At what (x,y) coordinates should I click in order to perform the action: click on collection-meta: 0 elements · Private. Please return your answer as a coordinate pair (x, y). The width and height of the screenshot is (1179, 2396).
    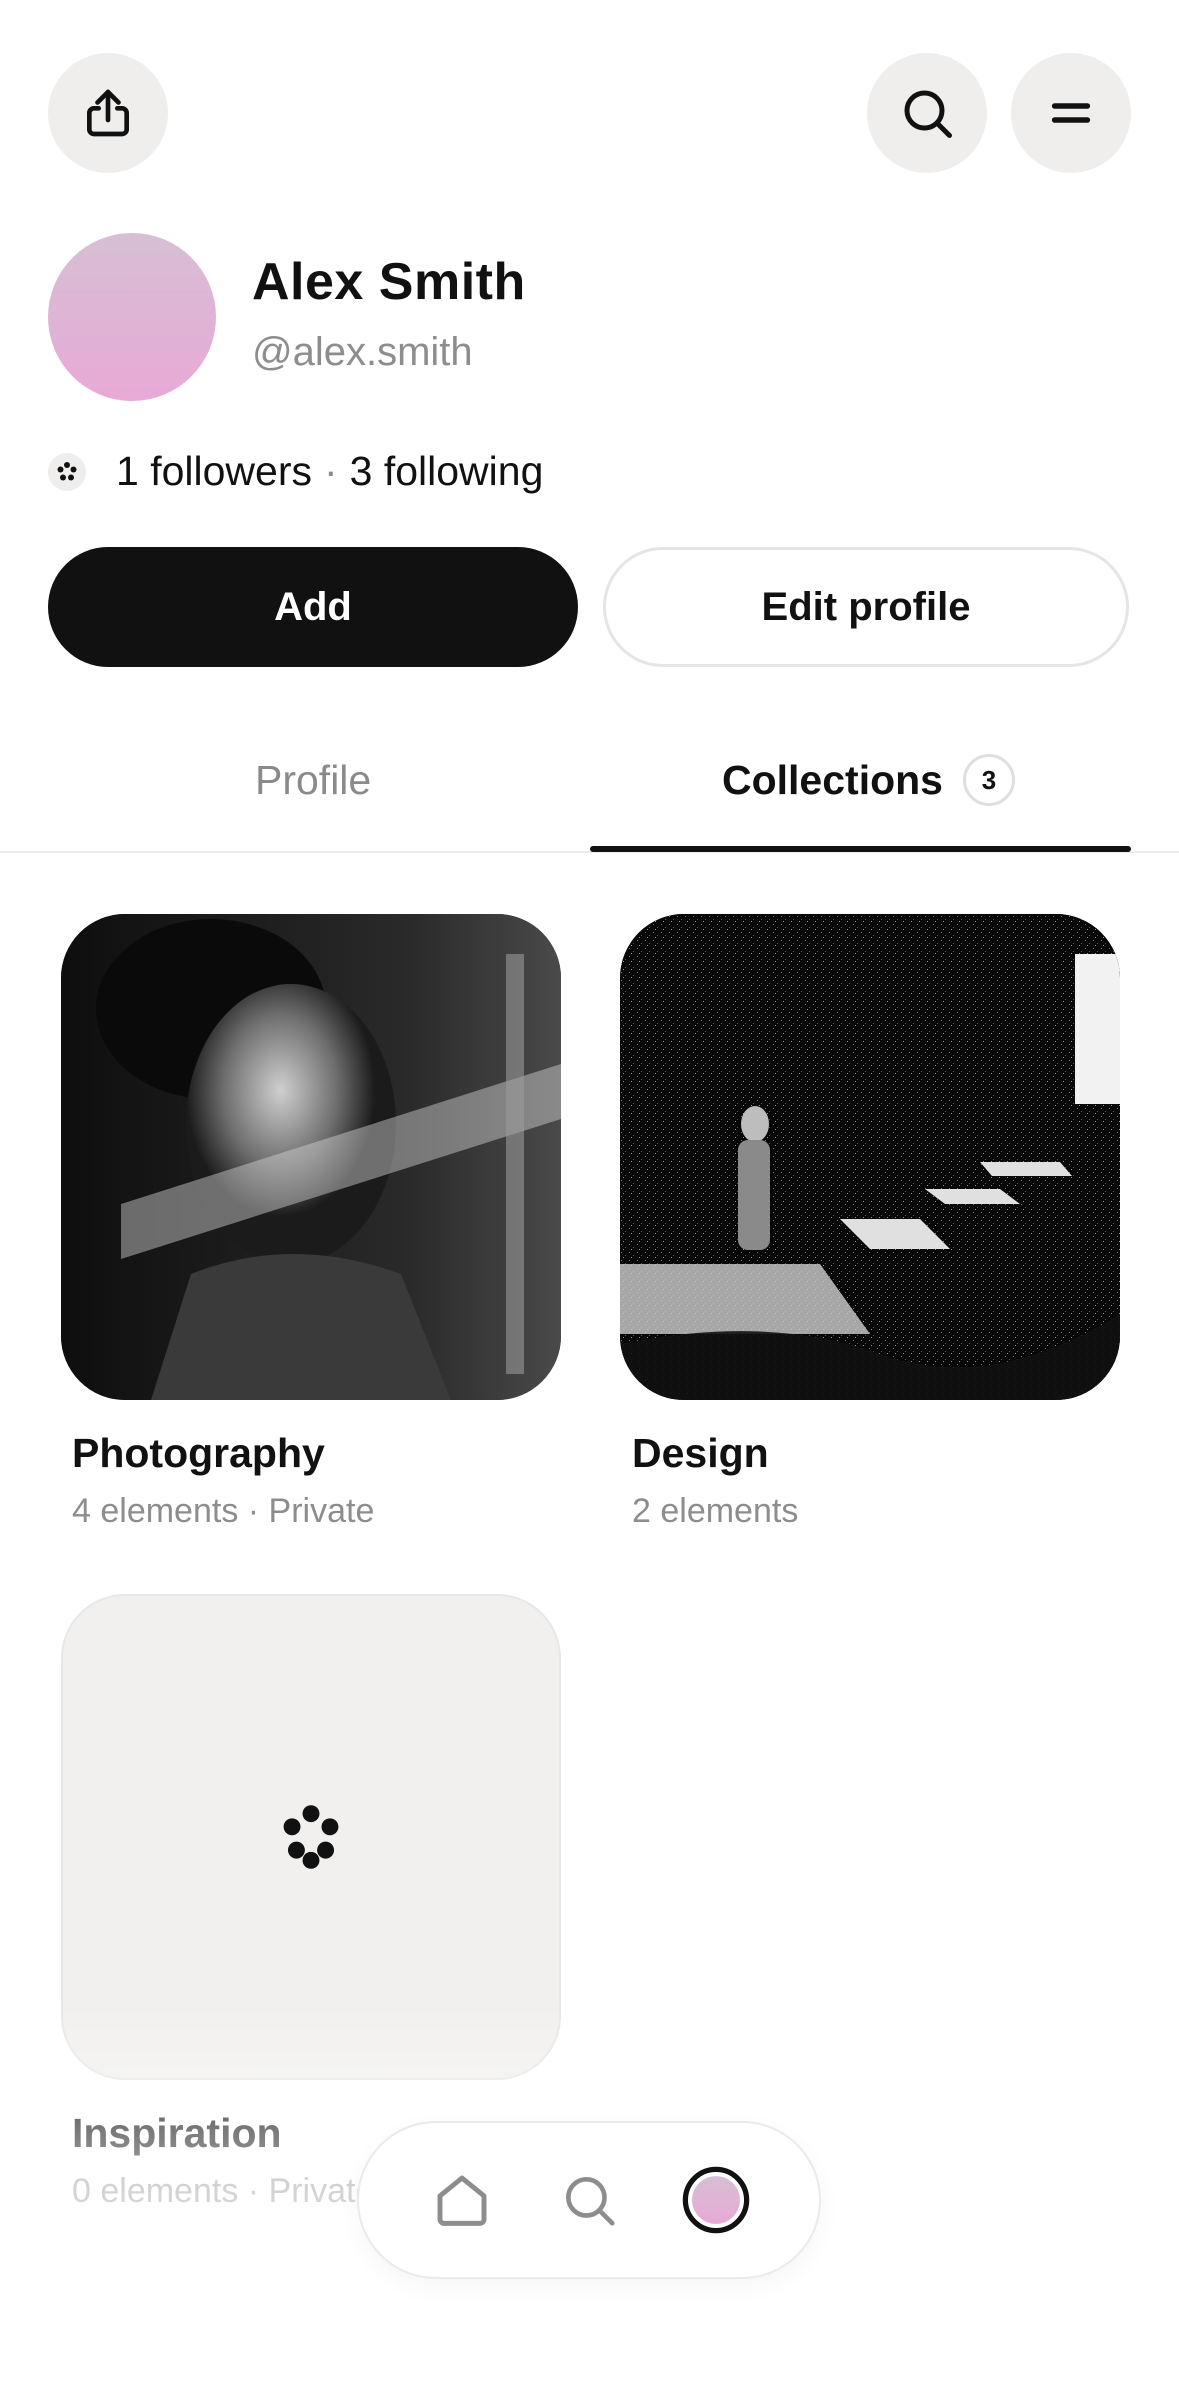
    Looking at the image, I should click on (223, 2191).